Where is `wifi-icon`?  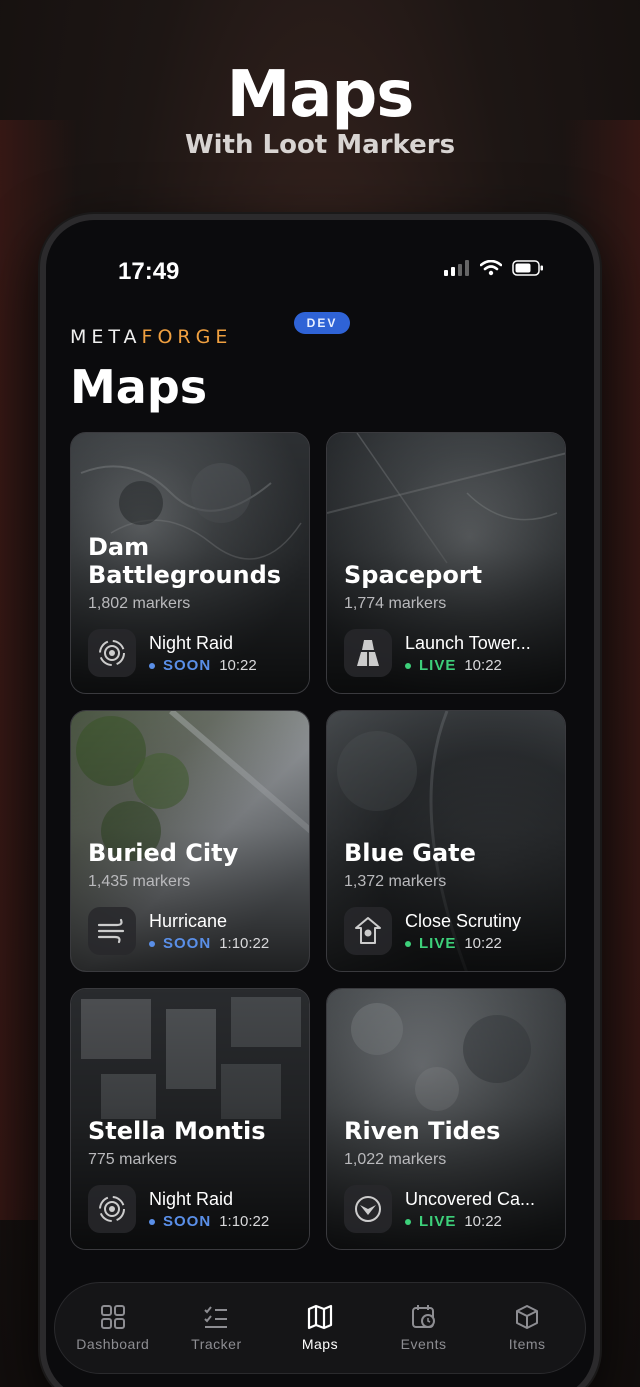
wifi-icon is located at coordinates (491, 268).